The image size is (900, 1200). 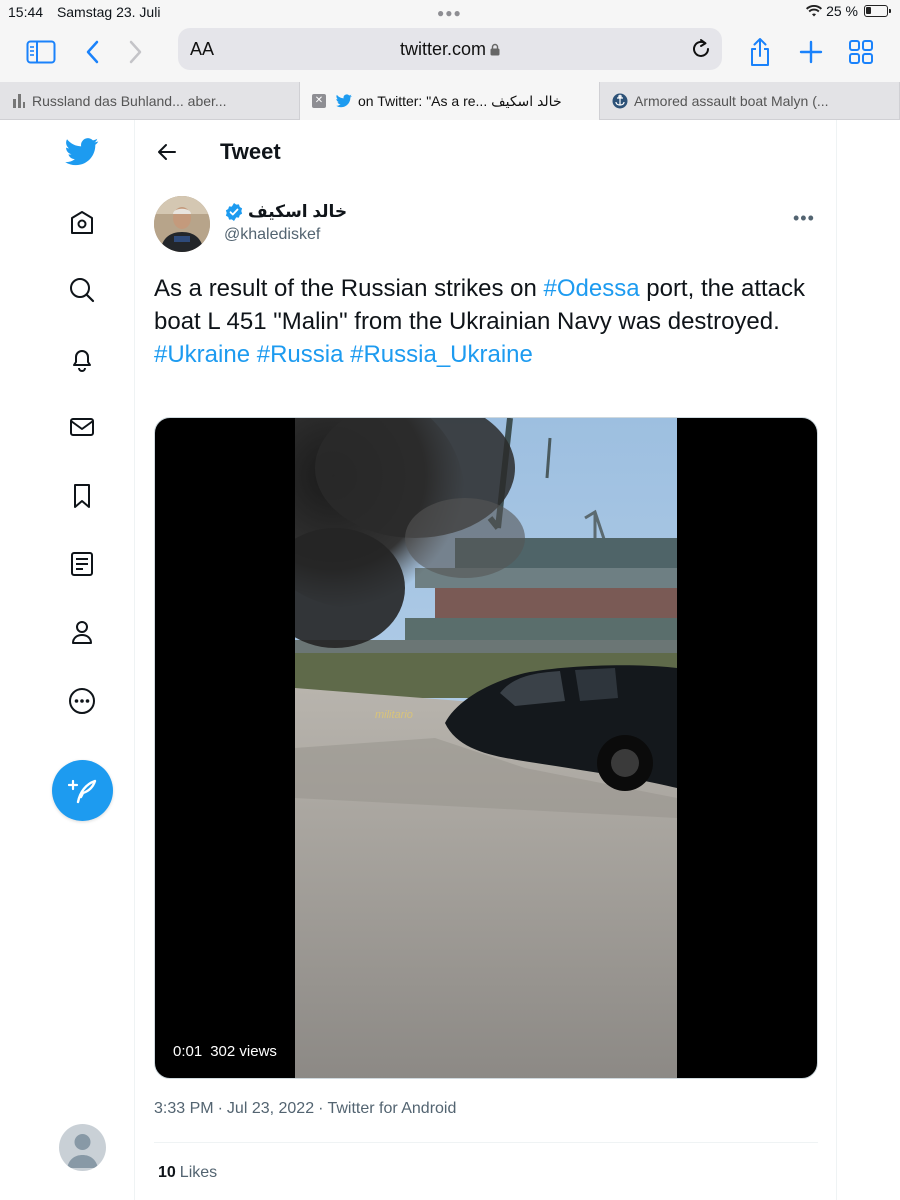 What do you see at coordinates (41, 52) in the screenshot?
I see `sidebar-icon` at bounding box center [41, 52].